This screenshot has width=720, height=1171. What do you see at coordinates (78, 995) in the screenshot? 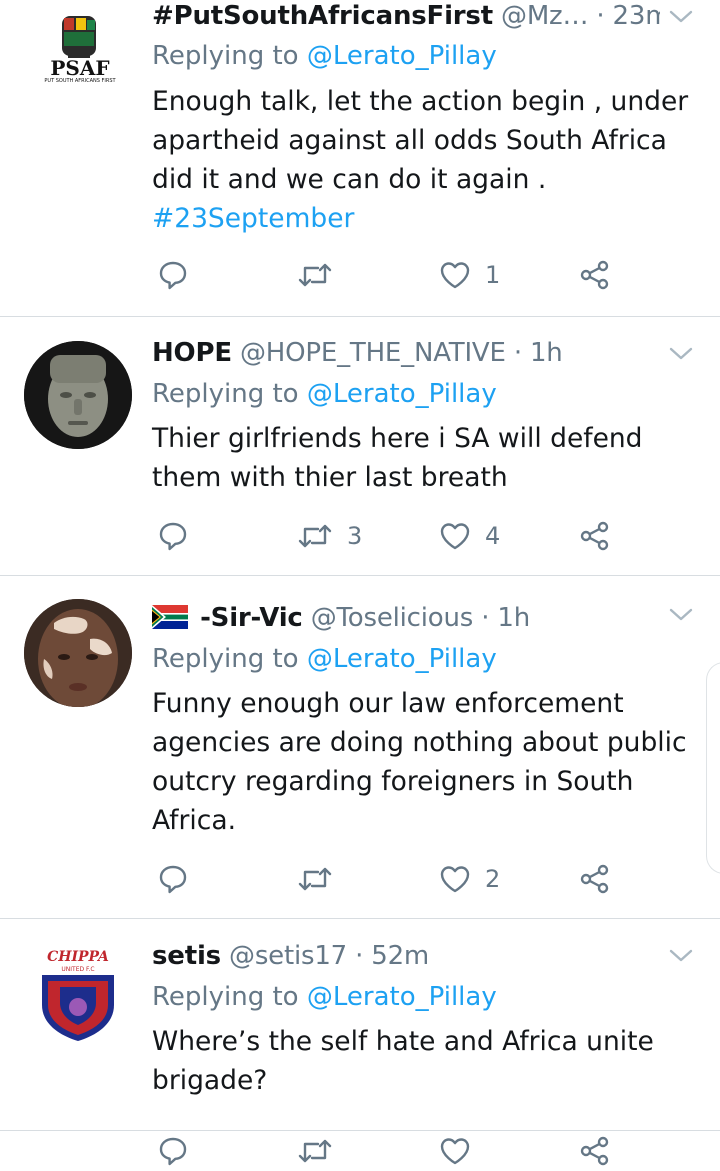
I see `avatar: CHIPPA UNITED F.C` at bounding box center [78, 995].